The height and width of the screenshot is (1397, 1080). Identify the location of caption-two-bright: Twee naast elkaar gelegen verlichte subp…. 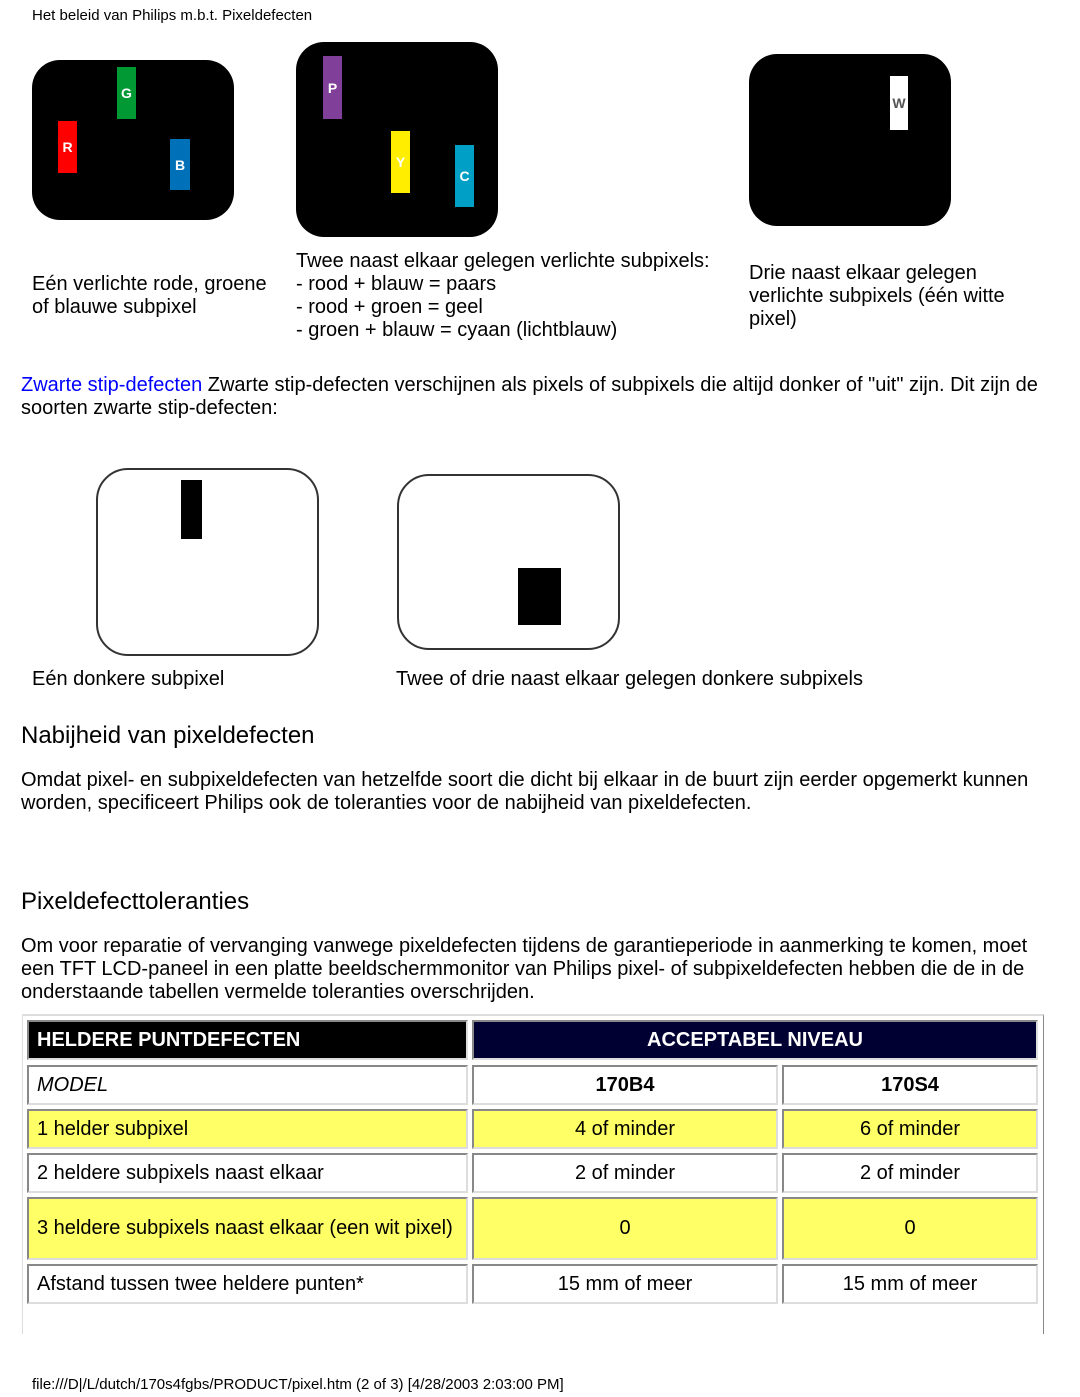
(503, 296).